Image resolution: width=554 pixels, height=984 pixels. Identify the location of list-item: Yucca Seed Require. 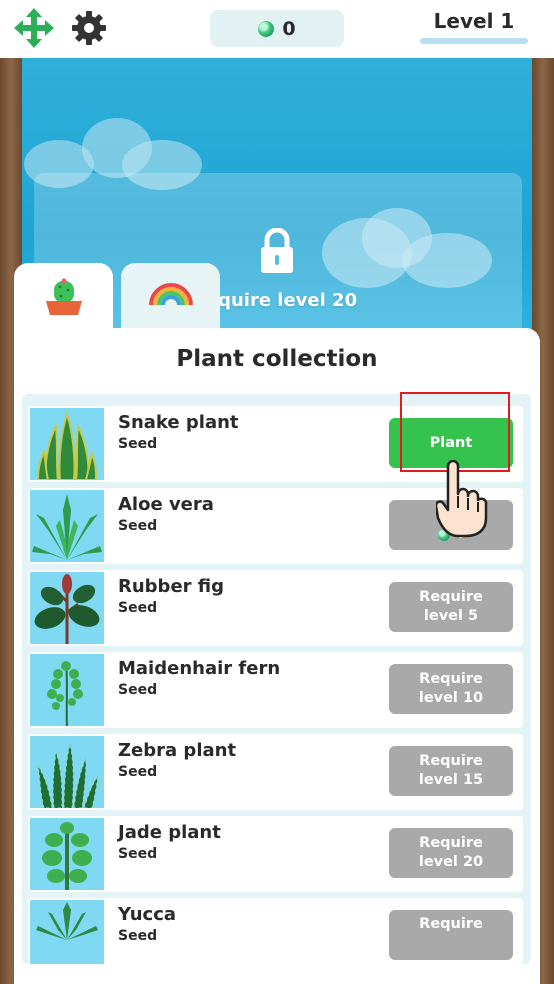
(275, 931).